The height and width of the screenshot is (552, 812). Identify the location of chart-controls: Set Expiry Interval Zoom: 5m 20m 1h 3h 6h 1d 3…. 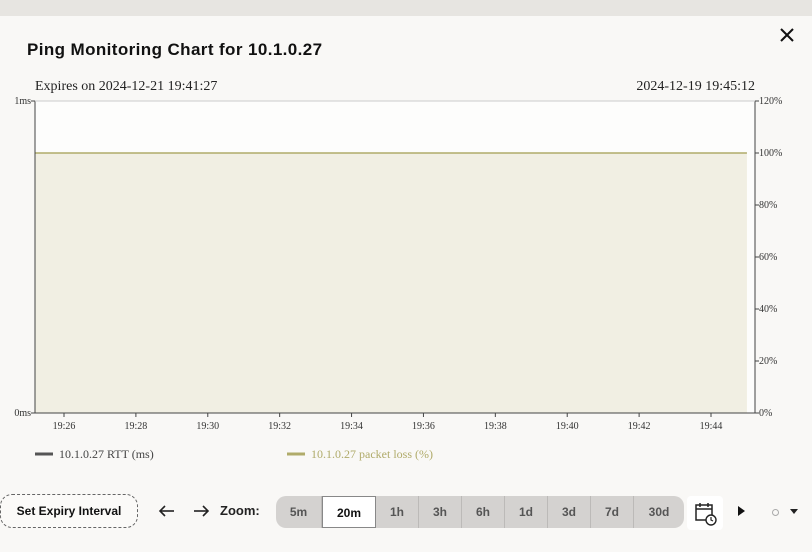
(406, 514).